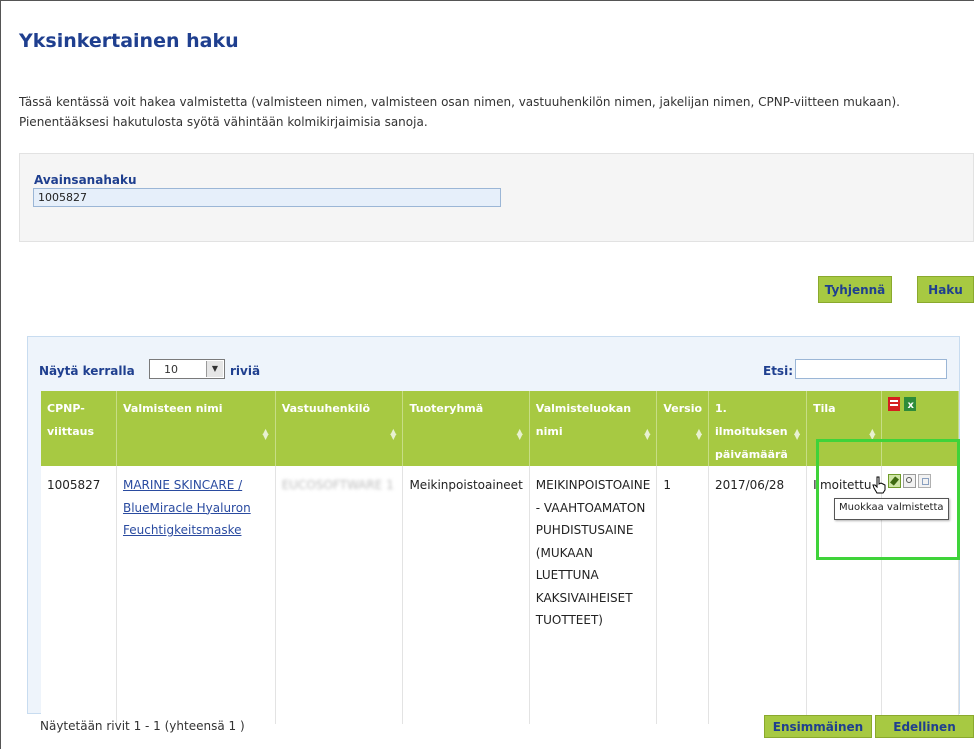 This screenshot has width=974, height=749. Describe the element at coordinates (196, 428) in the screenshot. I see `column-header-product-name: Valmisteen nimi ▲ ▼` at that location.